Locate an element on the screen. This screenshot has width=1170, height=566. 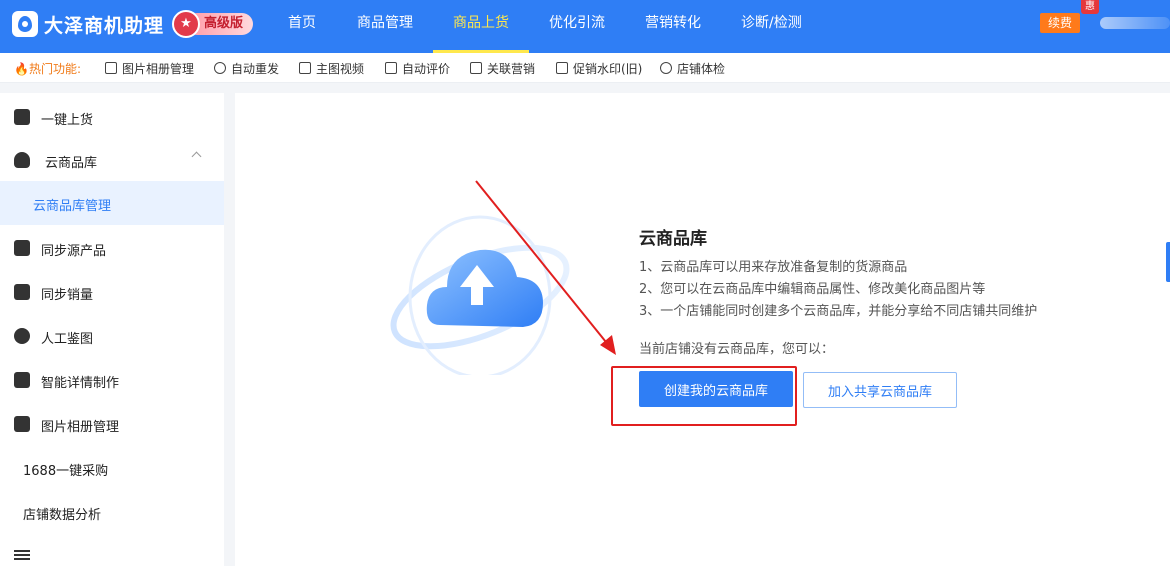
nav-diagnosis: 诊断/检测 is located at coordinates (771, 26).